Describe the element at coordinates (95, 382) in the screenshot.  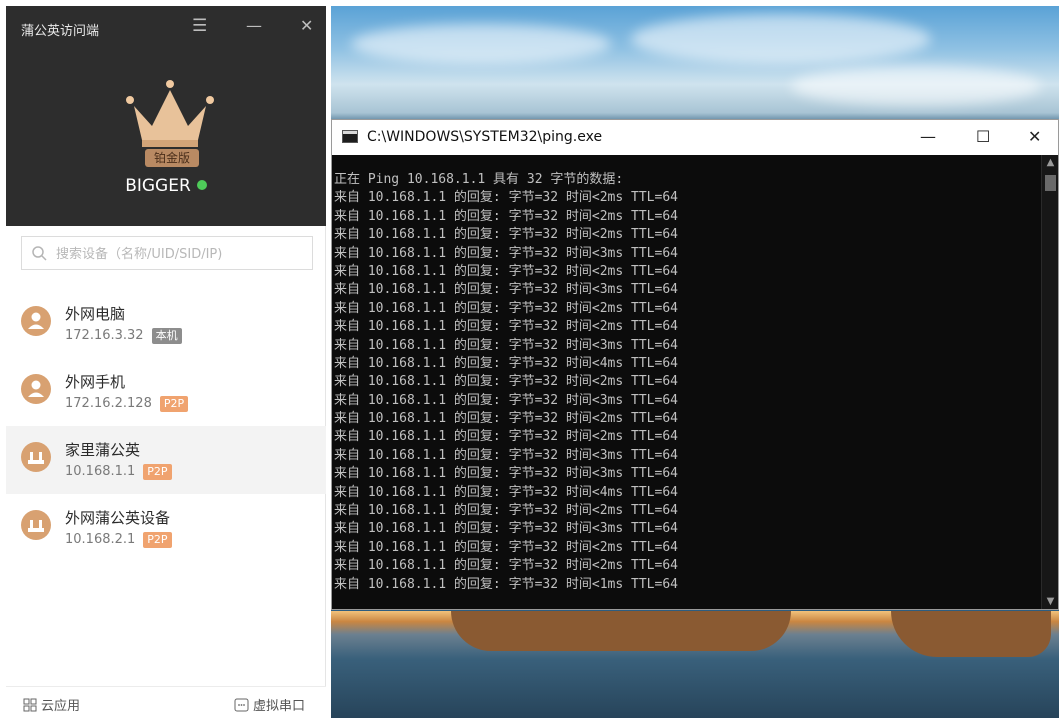
I see `device-name: 外网手机` at that location.